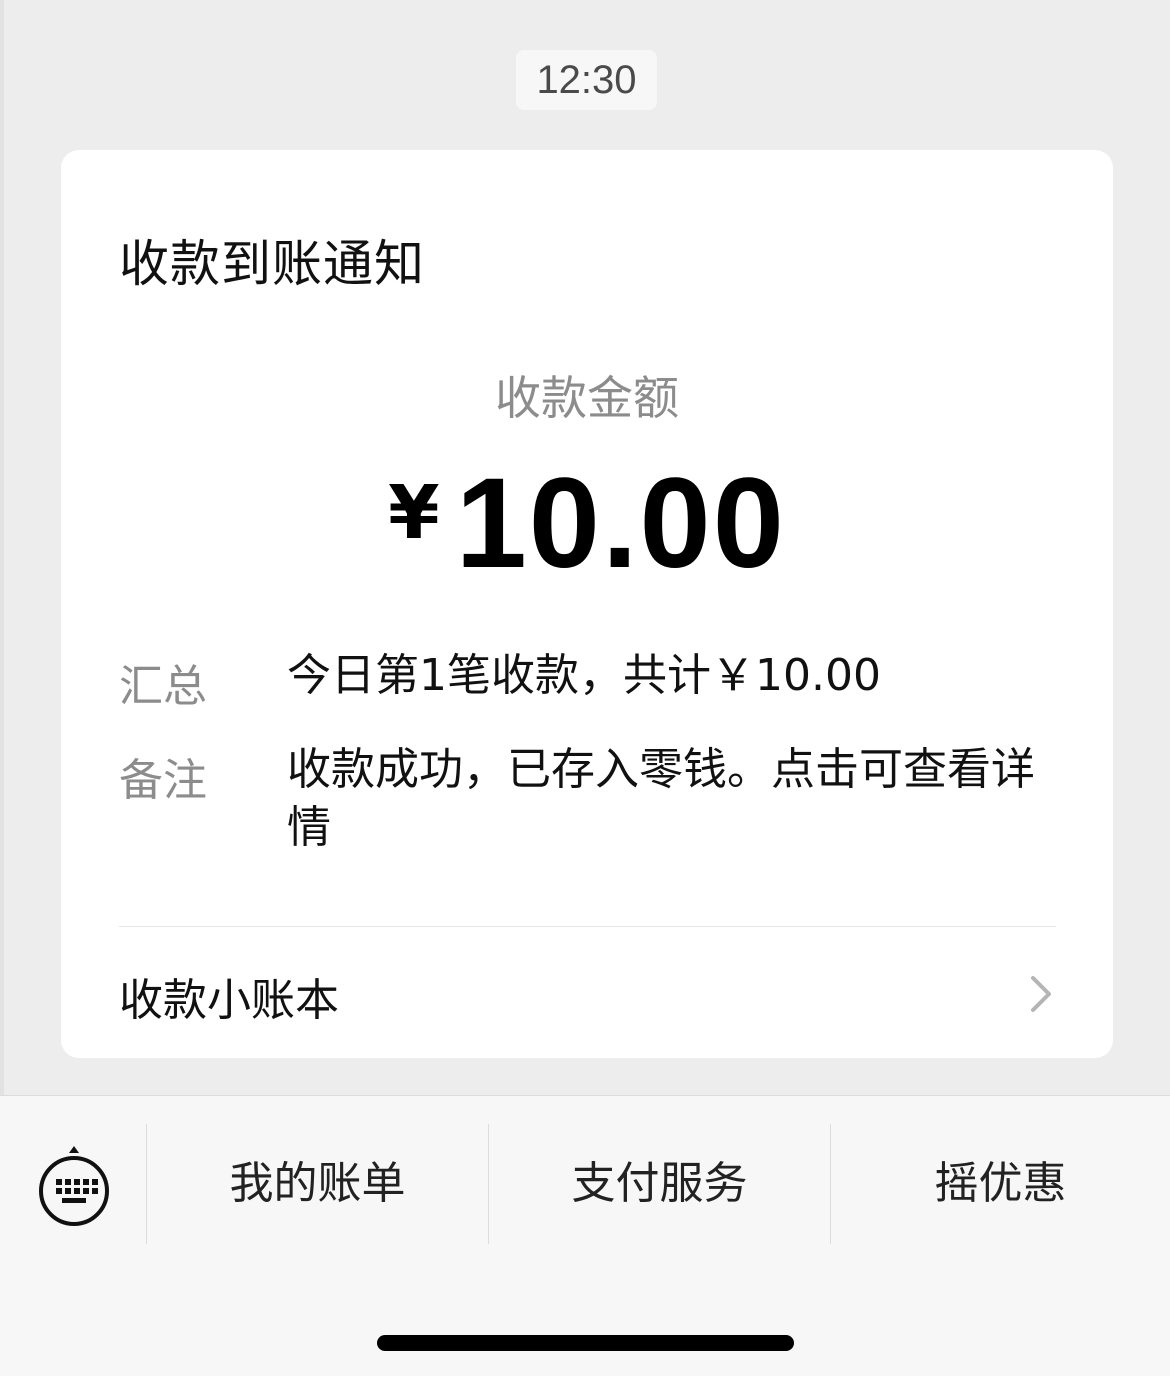 The height and width of the screenshot is (1376, 1170). Describe the element at coordinates (585, 1343) in the screenshot. I see `home-indicator` at that location.